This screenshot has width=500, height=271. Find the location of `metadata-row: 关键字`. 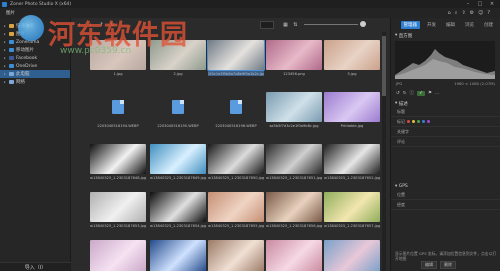

metadata-row: 关键字 is located at coordinates (445, 132).